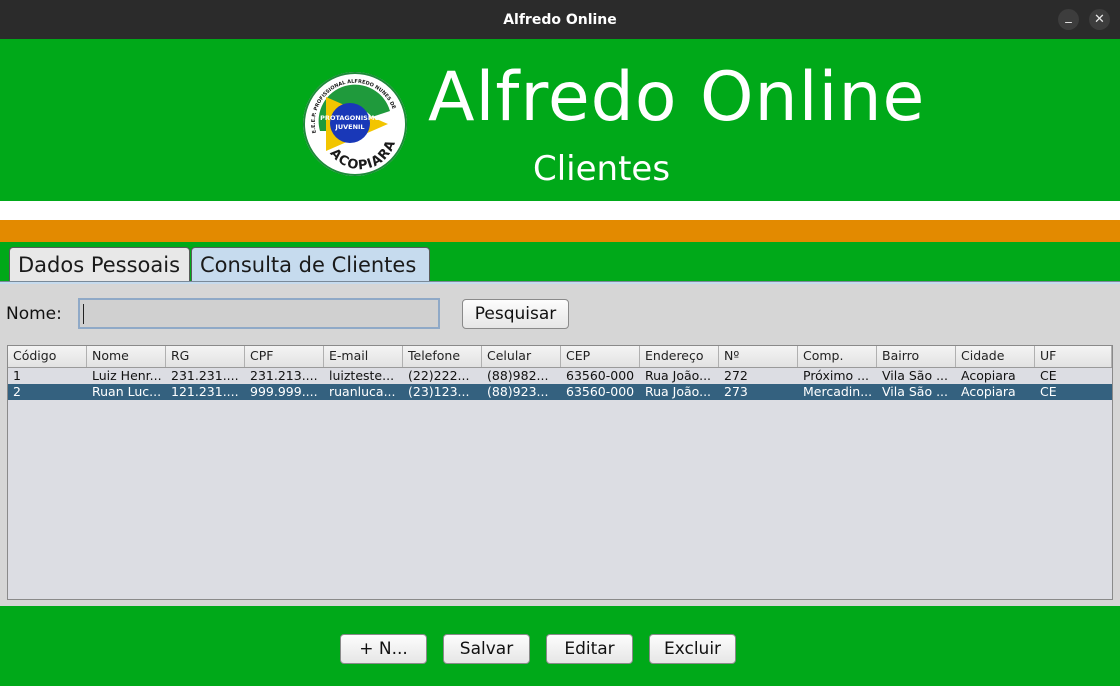 Image resolution: width=1120 pixels, height=686 pixels. Describe the element at coordinates (83, 314) in the screenshot. I see `text-caret` at that location.